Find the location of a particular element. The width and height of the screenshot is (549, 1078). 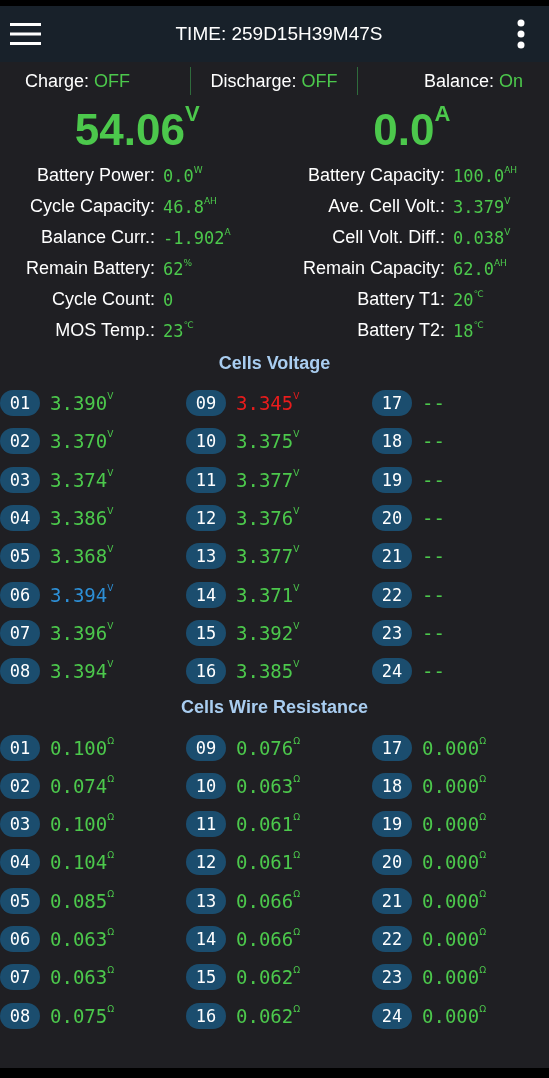

stat-value: 62$^{%}$ is located at coordinates (178, 268).